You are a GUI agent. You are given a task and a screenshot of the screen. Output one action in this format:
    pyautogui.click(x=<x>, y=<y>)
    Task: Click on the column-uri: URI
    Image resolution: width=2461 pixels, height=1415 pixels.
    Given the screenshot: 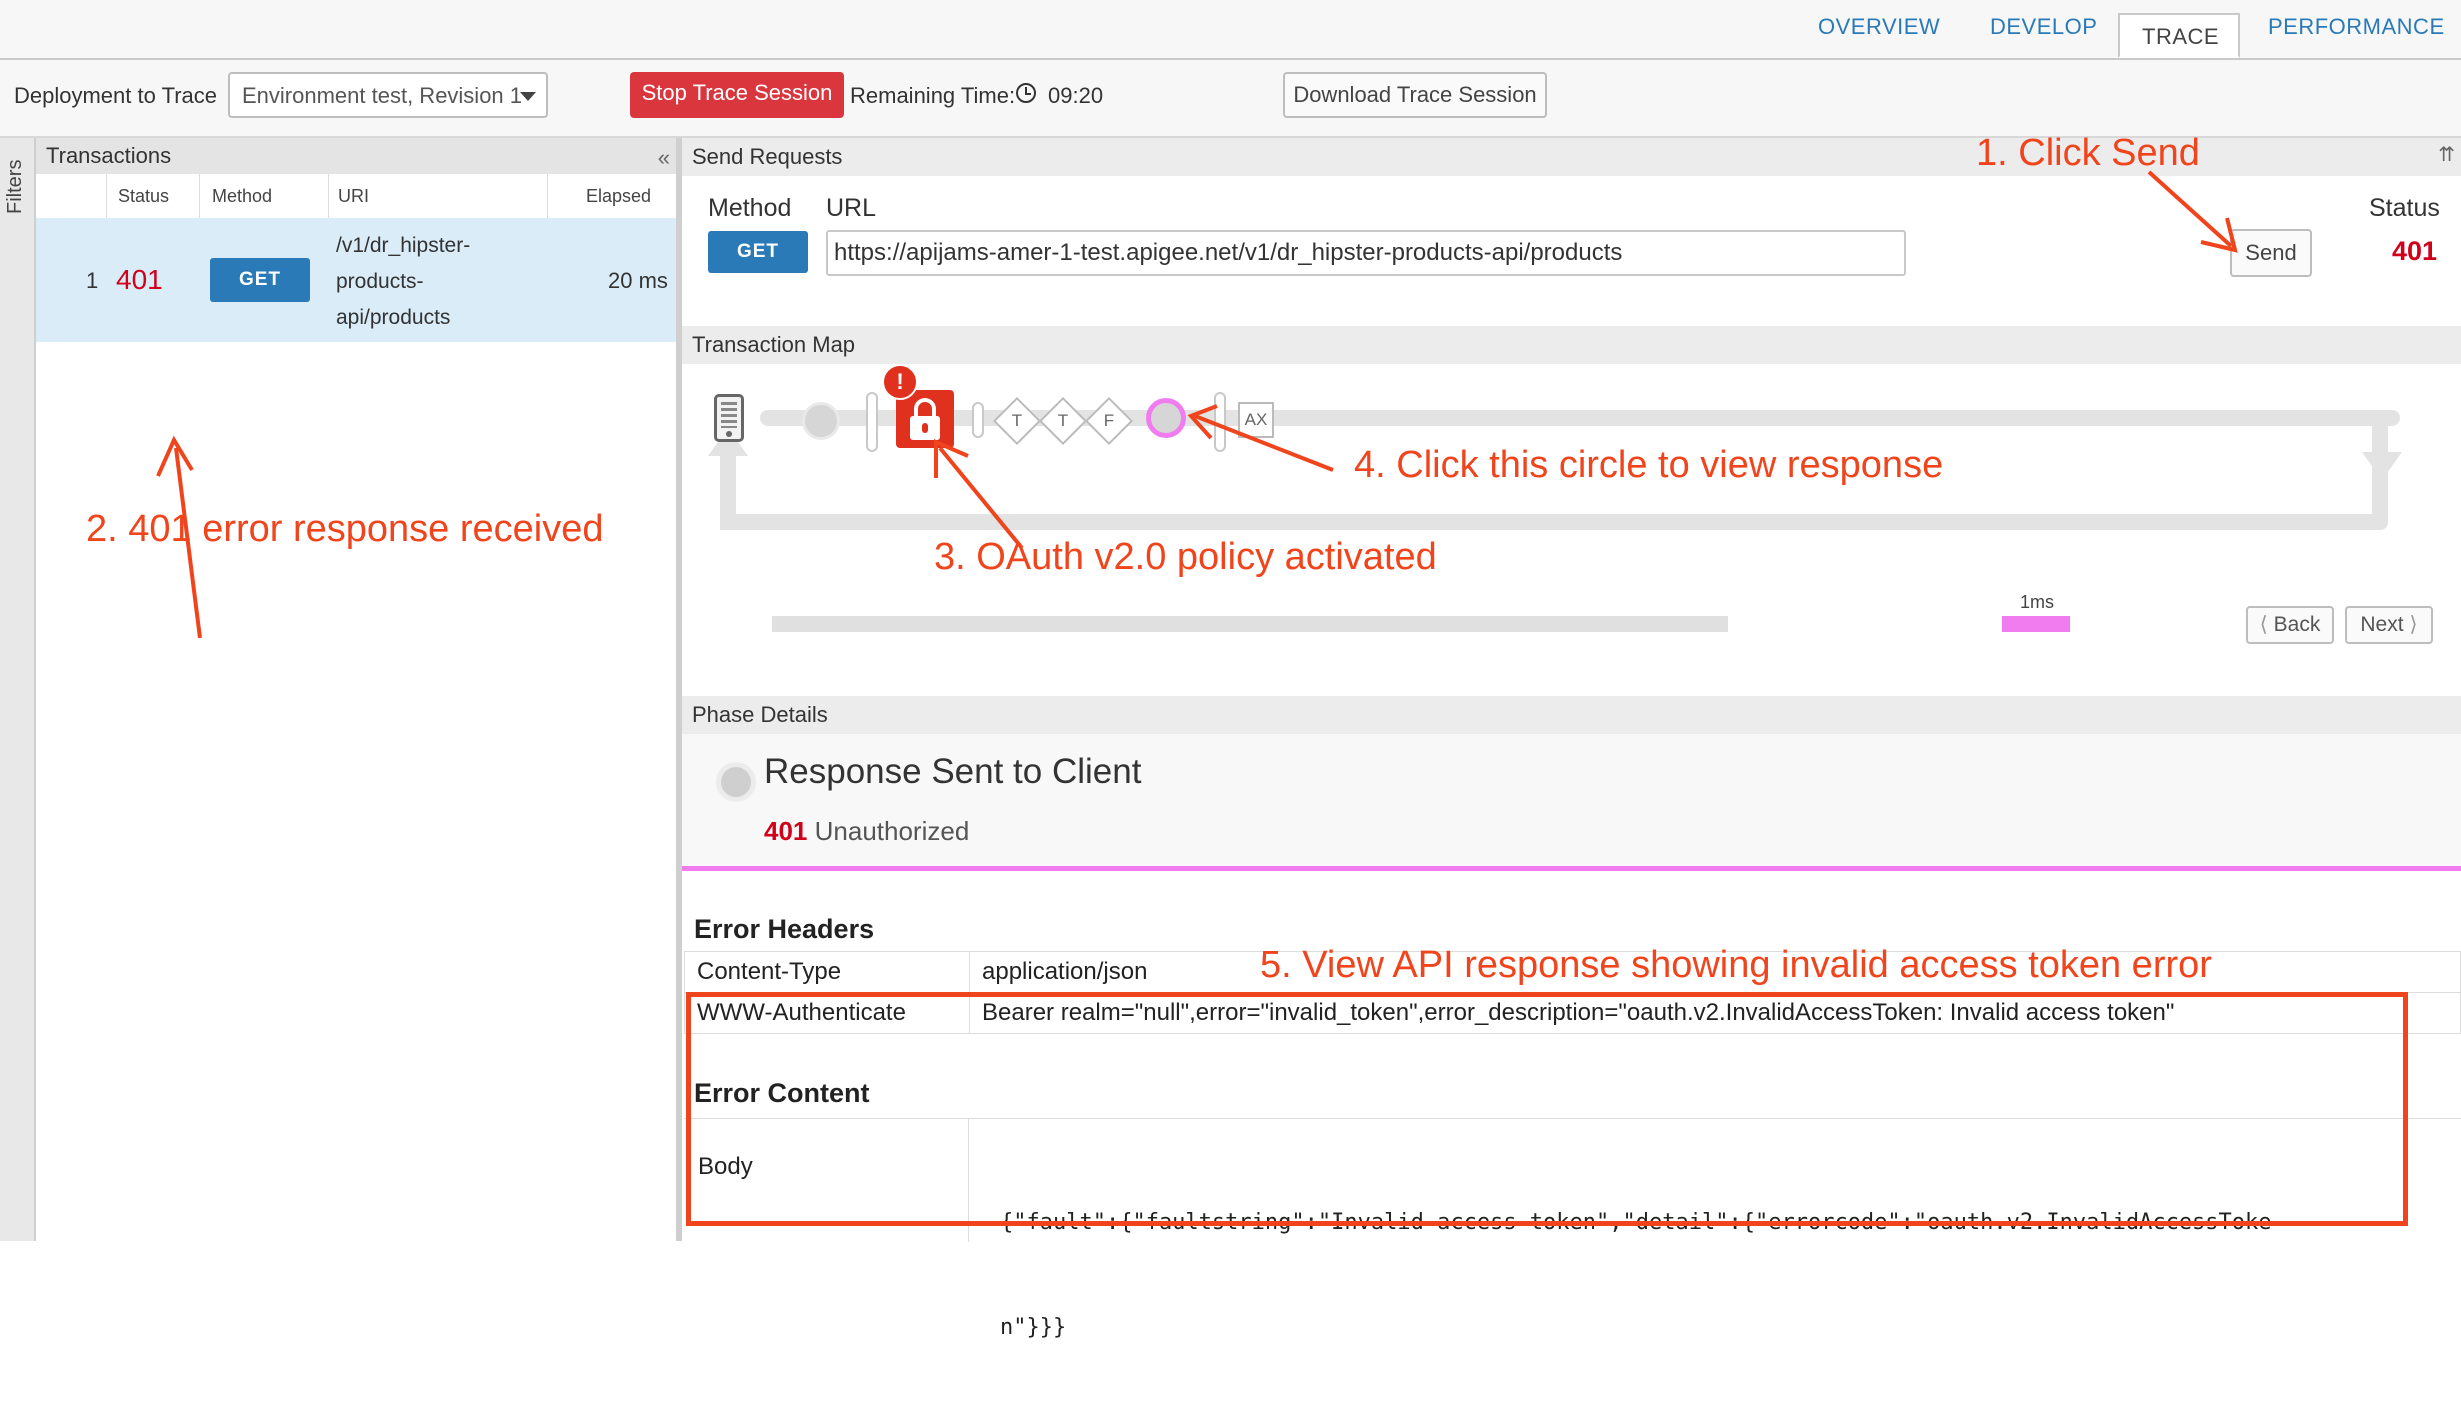 What is the action you would take?
    pyautogui.click(x=353, y=196)
    